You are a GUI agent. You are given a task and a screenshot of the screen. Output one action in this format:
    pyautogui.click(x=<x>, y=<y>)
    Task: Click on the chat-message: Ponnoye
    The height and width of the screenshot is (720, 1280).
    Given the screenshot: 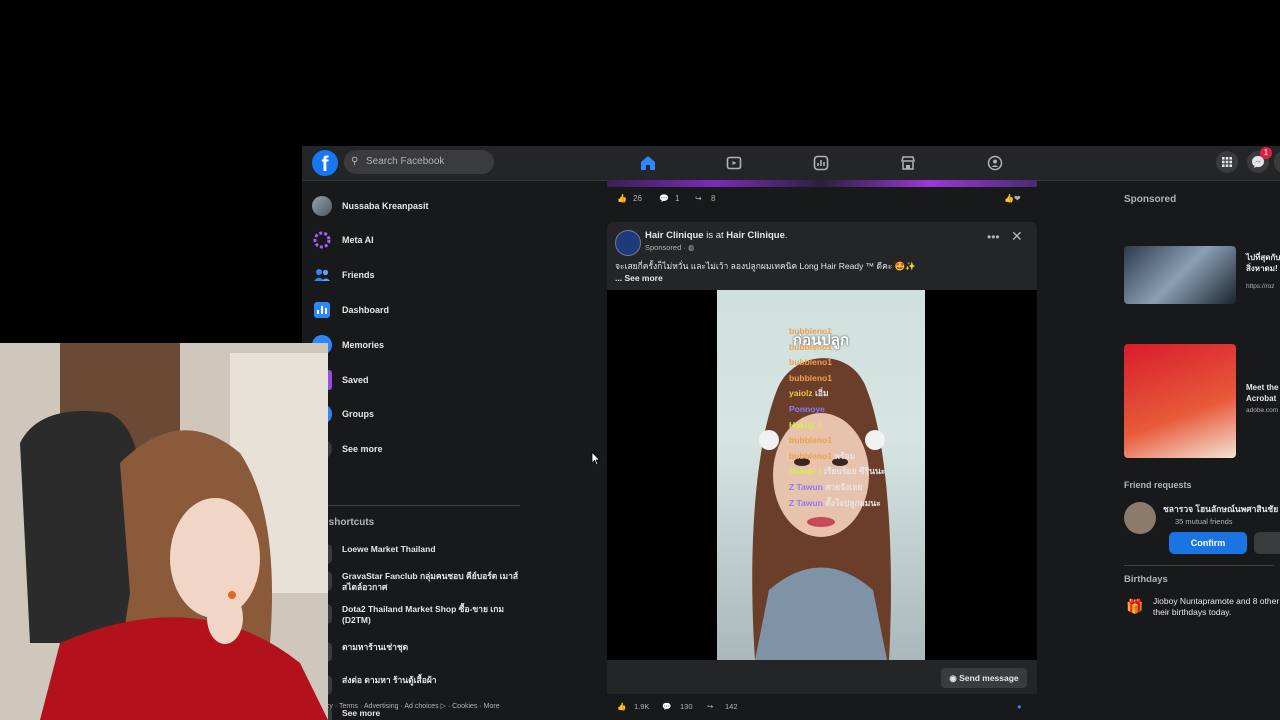 What is the action you would take?
    pyautogui.click(x=859, y=410)
    